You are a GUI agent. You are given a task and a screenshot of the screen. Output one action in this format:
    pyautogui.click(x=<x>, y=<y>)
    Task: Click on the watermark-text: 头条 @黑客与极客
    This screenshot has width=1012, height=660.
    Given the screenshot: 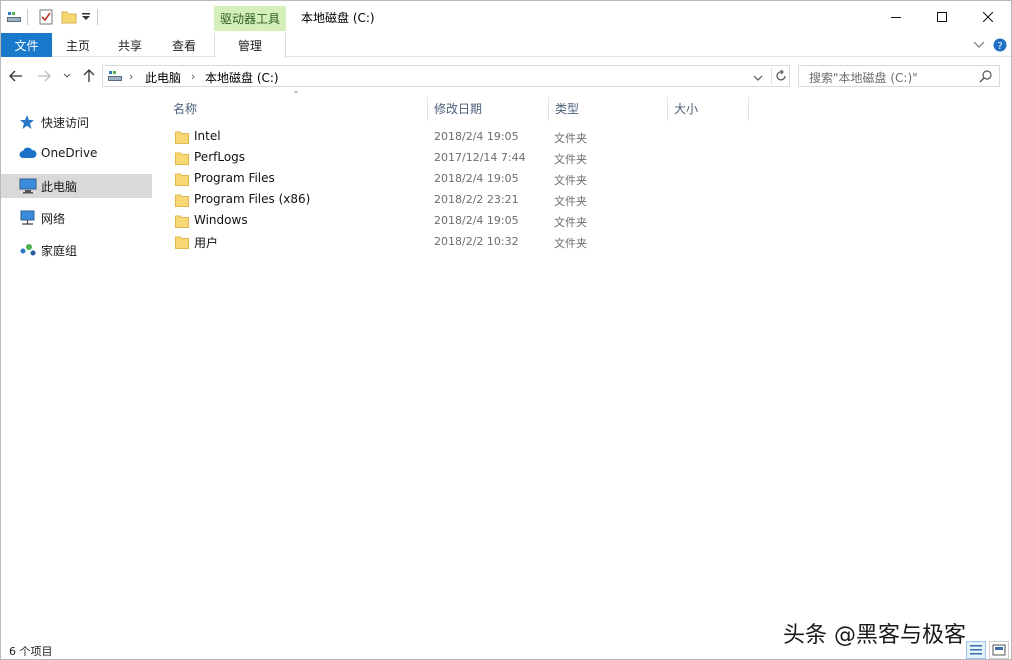 What is the action you would take?
    pyautogui.click(x=874, y=635)
    